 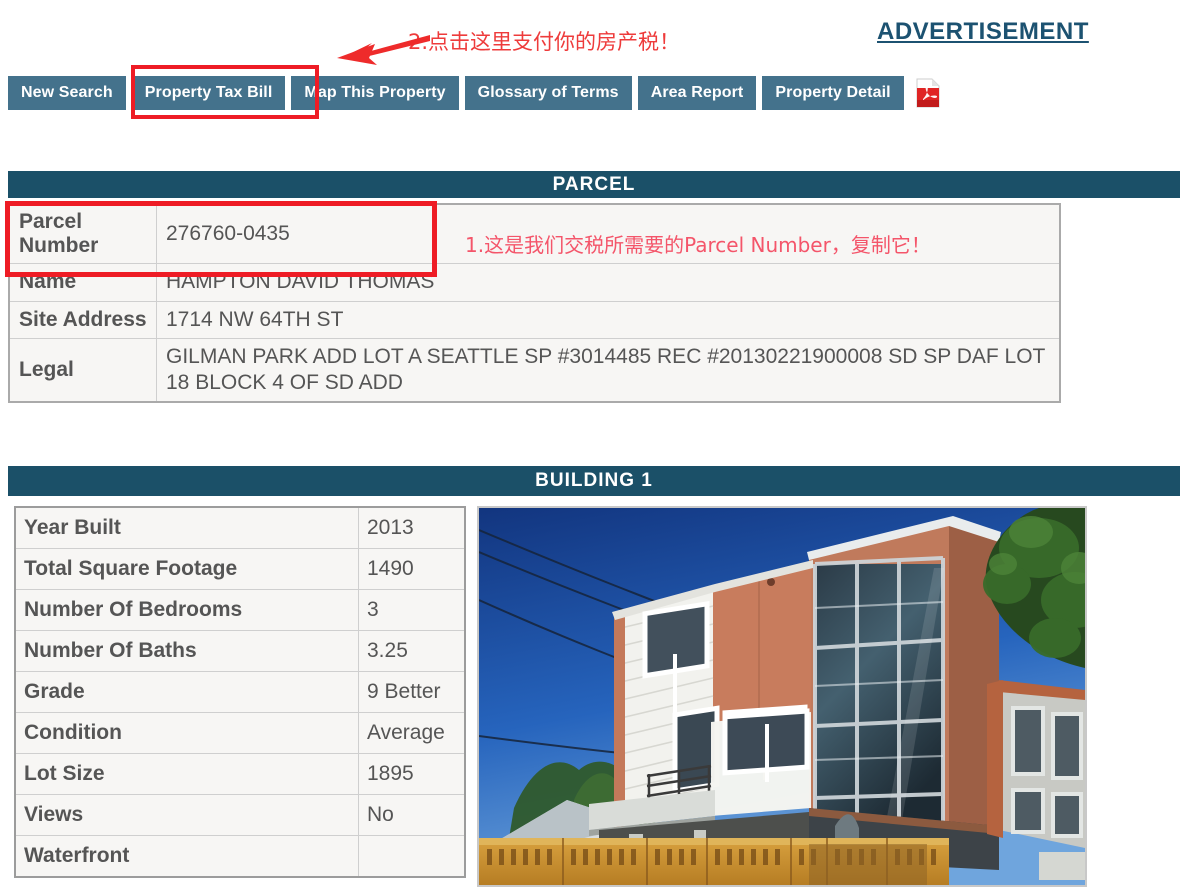 What do you see at coordinates (186, 651) in the screenshot?
I see `building-row-key: Number Of Baths` at bounding box center [186, 651].